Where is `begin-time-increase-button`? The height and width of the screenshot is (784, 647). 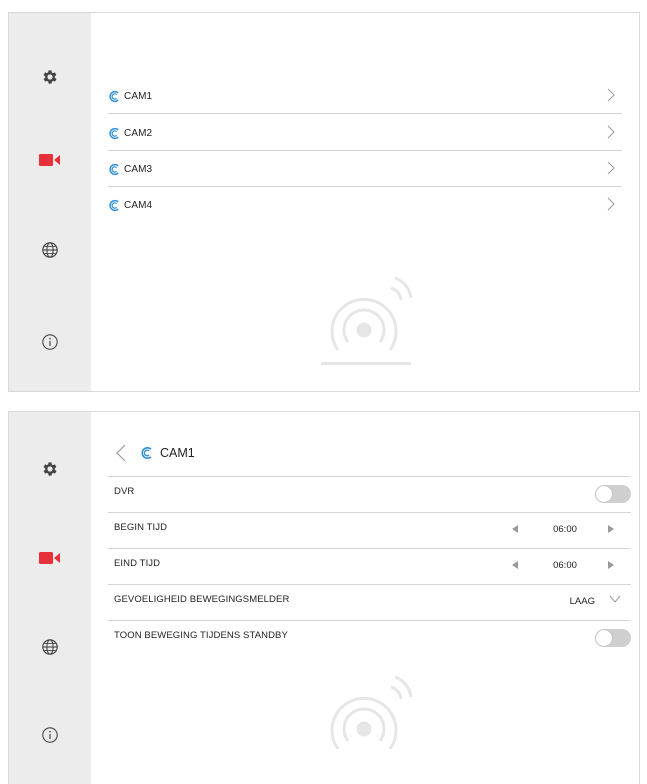
begin-time-increase-button is located at coordinates (611, 529).